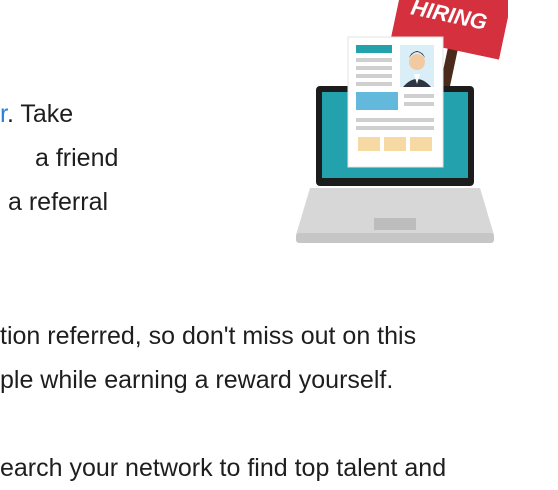 The width and height of the screenshot is (558, 490). Describe the element at coordinates (395, 102) in the screenshot. I see `resume-document` at that location.